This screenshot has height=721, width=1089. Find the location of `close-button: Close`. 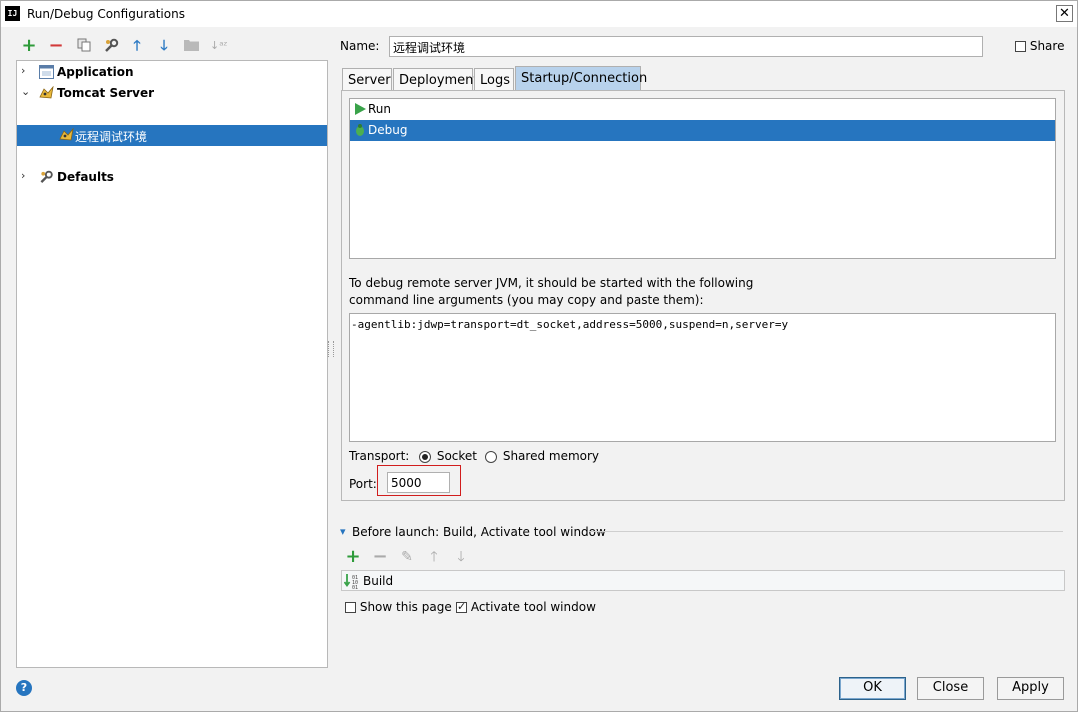

close-button: Close is located at coordinates (950, 688).